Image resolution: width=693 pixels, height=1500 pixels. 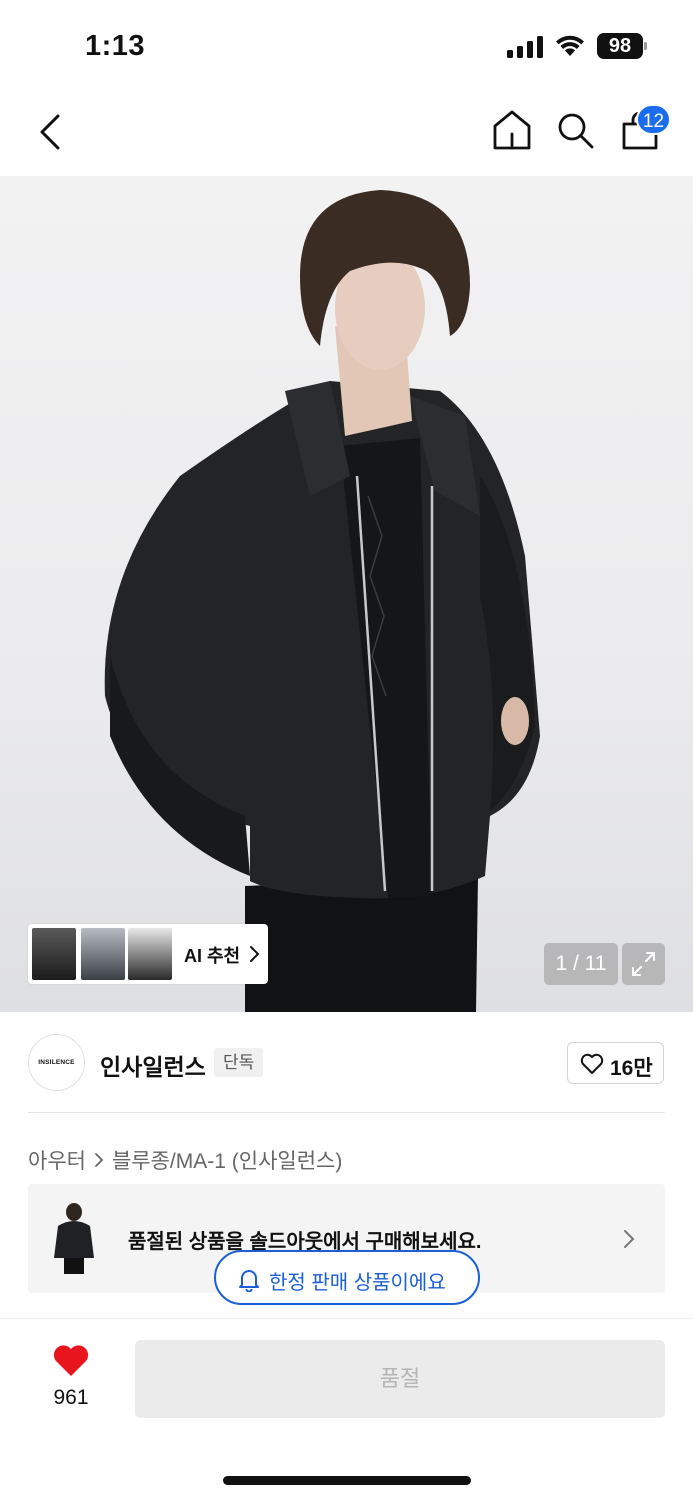 I want to click on expand-button, so click(x=643, y=964).